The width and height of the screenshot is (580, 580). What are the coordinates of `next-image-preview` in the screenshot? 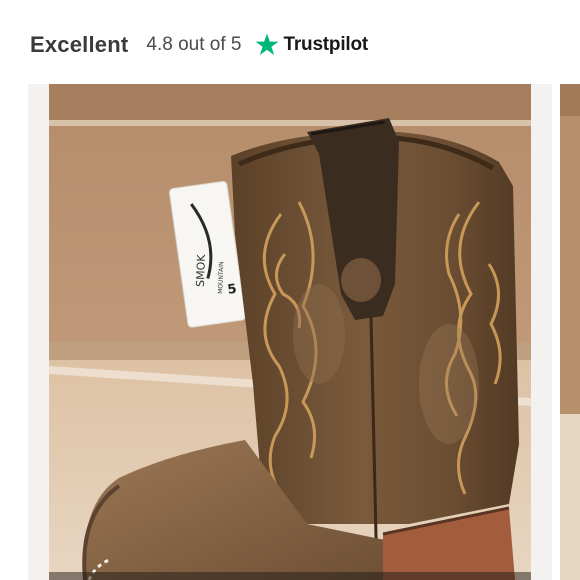 It's located at (570, 332).